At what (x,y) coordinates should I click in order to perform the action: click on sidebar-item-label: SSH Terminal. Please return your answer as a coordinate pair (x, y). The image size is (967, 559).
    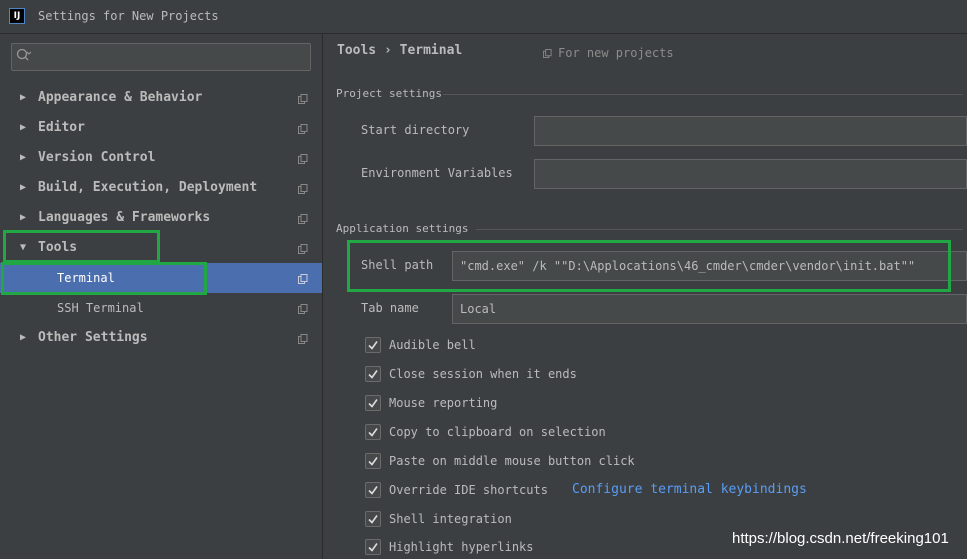
    Looking at the image, I should click on (100, 308).